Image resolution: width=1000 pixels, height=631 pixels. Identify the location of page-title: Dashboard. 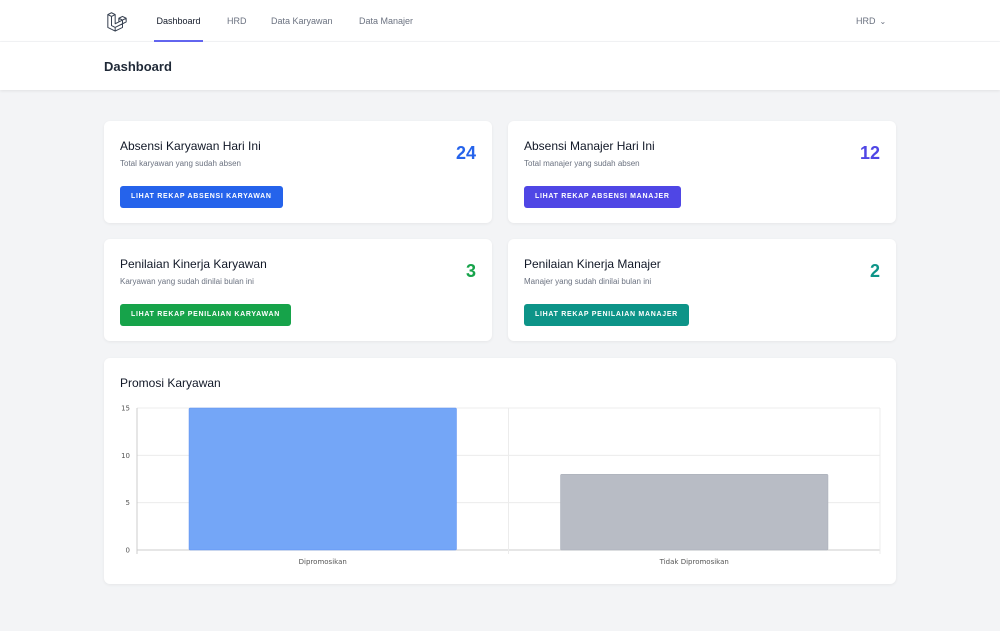
(138, 66).